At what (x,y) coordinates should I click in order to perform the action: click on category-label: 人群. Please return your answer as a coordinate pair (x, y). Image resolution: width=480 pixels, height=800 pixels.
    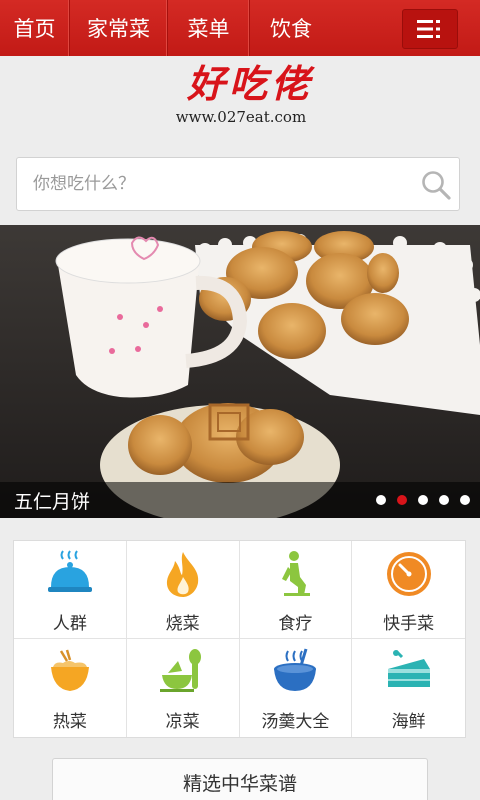
    Looking at the image, I should click on (69, 624).